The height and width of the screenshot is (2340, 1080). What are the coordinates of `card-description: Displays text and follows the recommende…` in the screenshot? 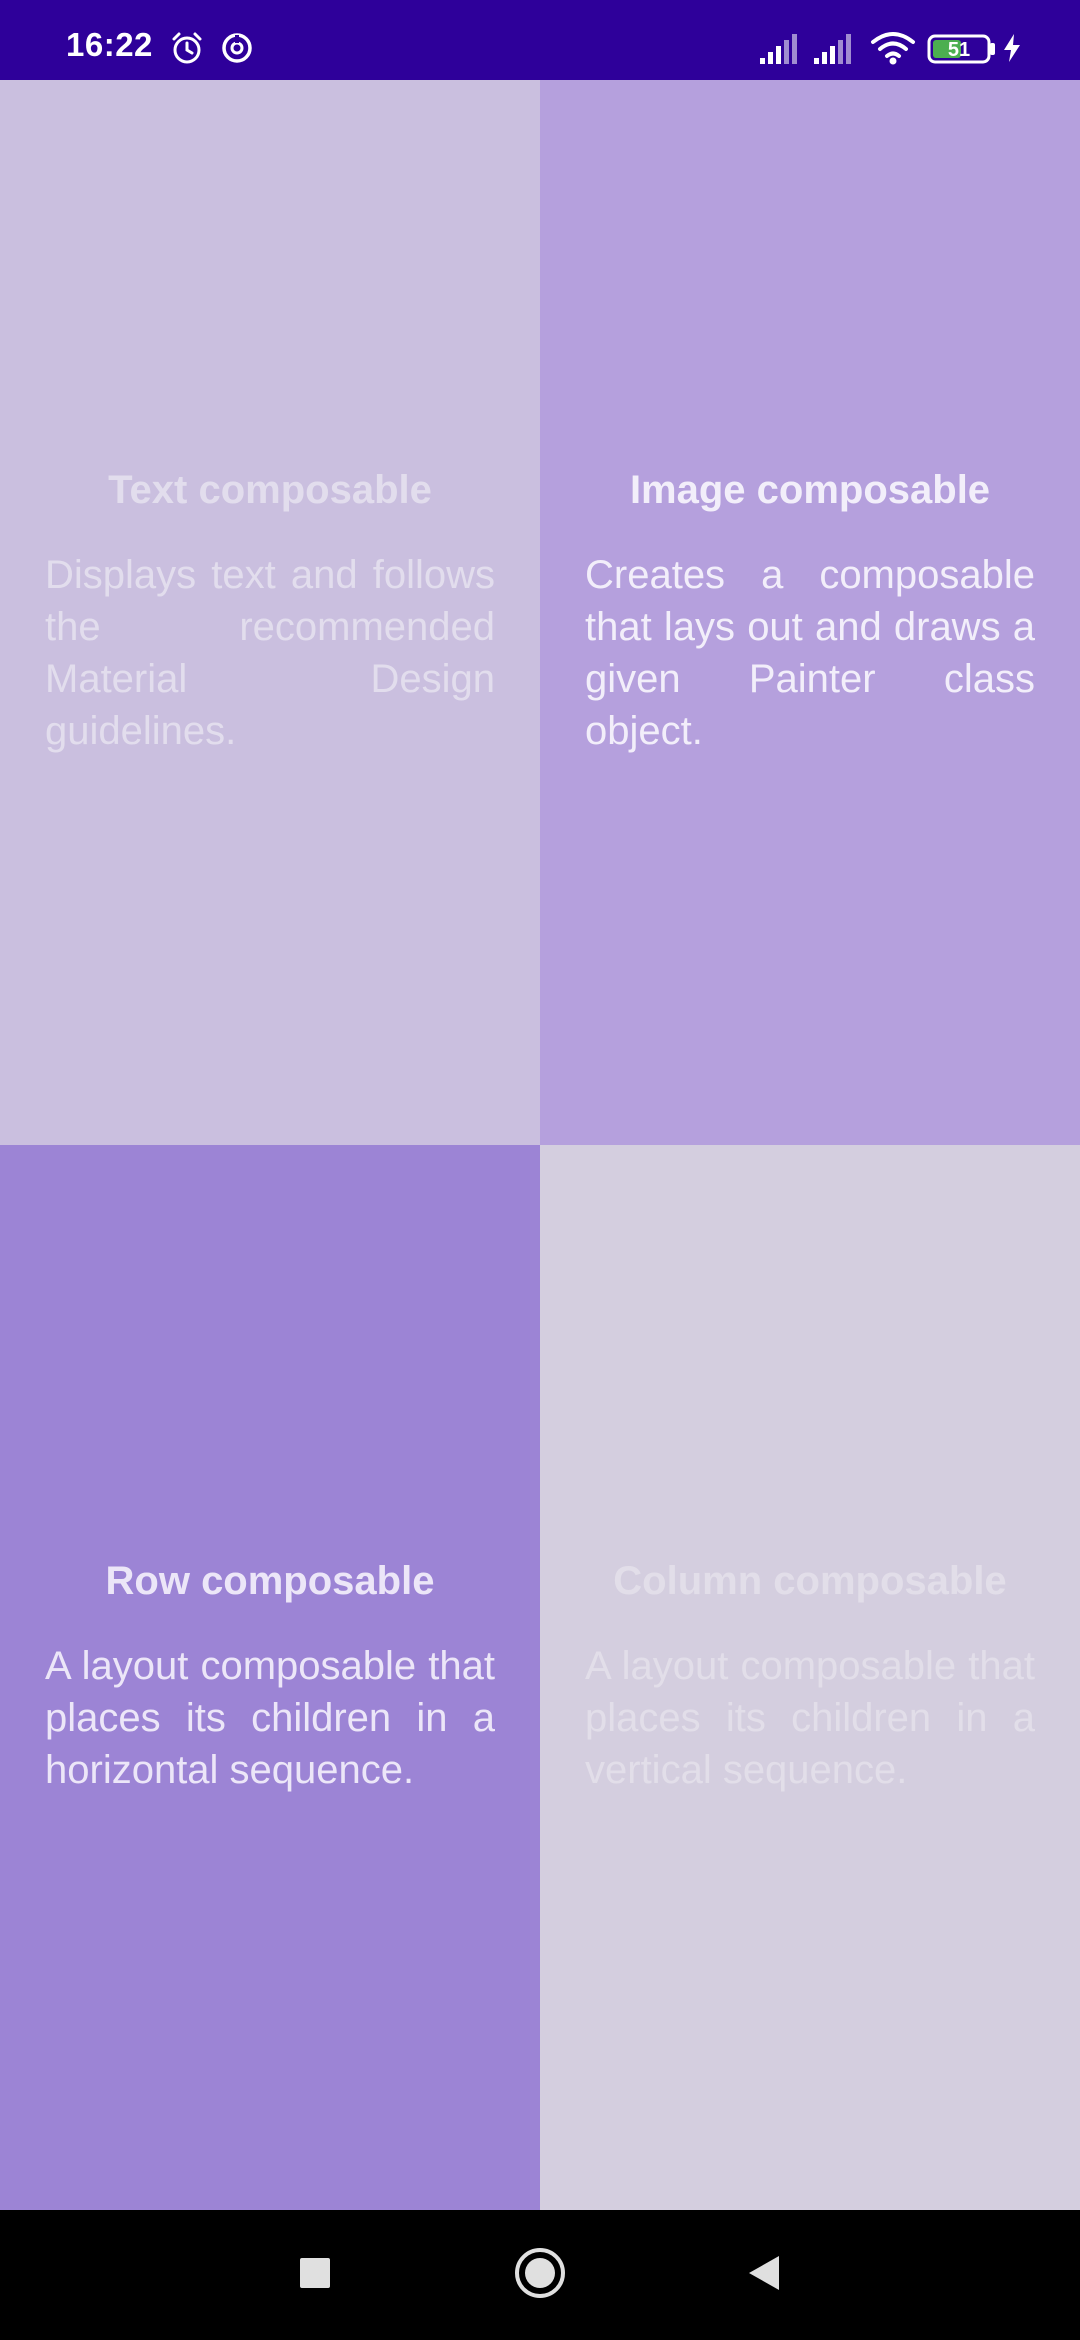 It's located at (270, 653).